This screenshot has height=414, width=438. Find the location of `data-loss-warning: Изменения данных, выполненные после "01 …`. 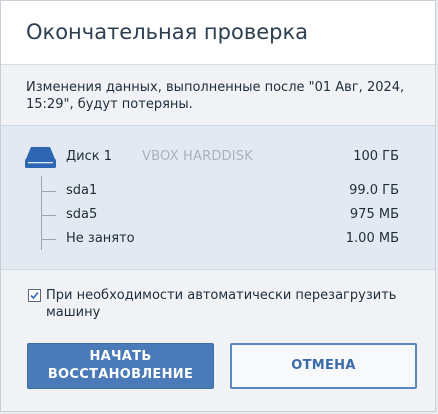

data-loss-warning: Изменения данных, выполненные после "01 … is located at coordinates (215, 96).